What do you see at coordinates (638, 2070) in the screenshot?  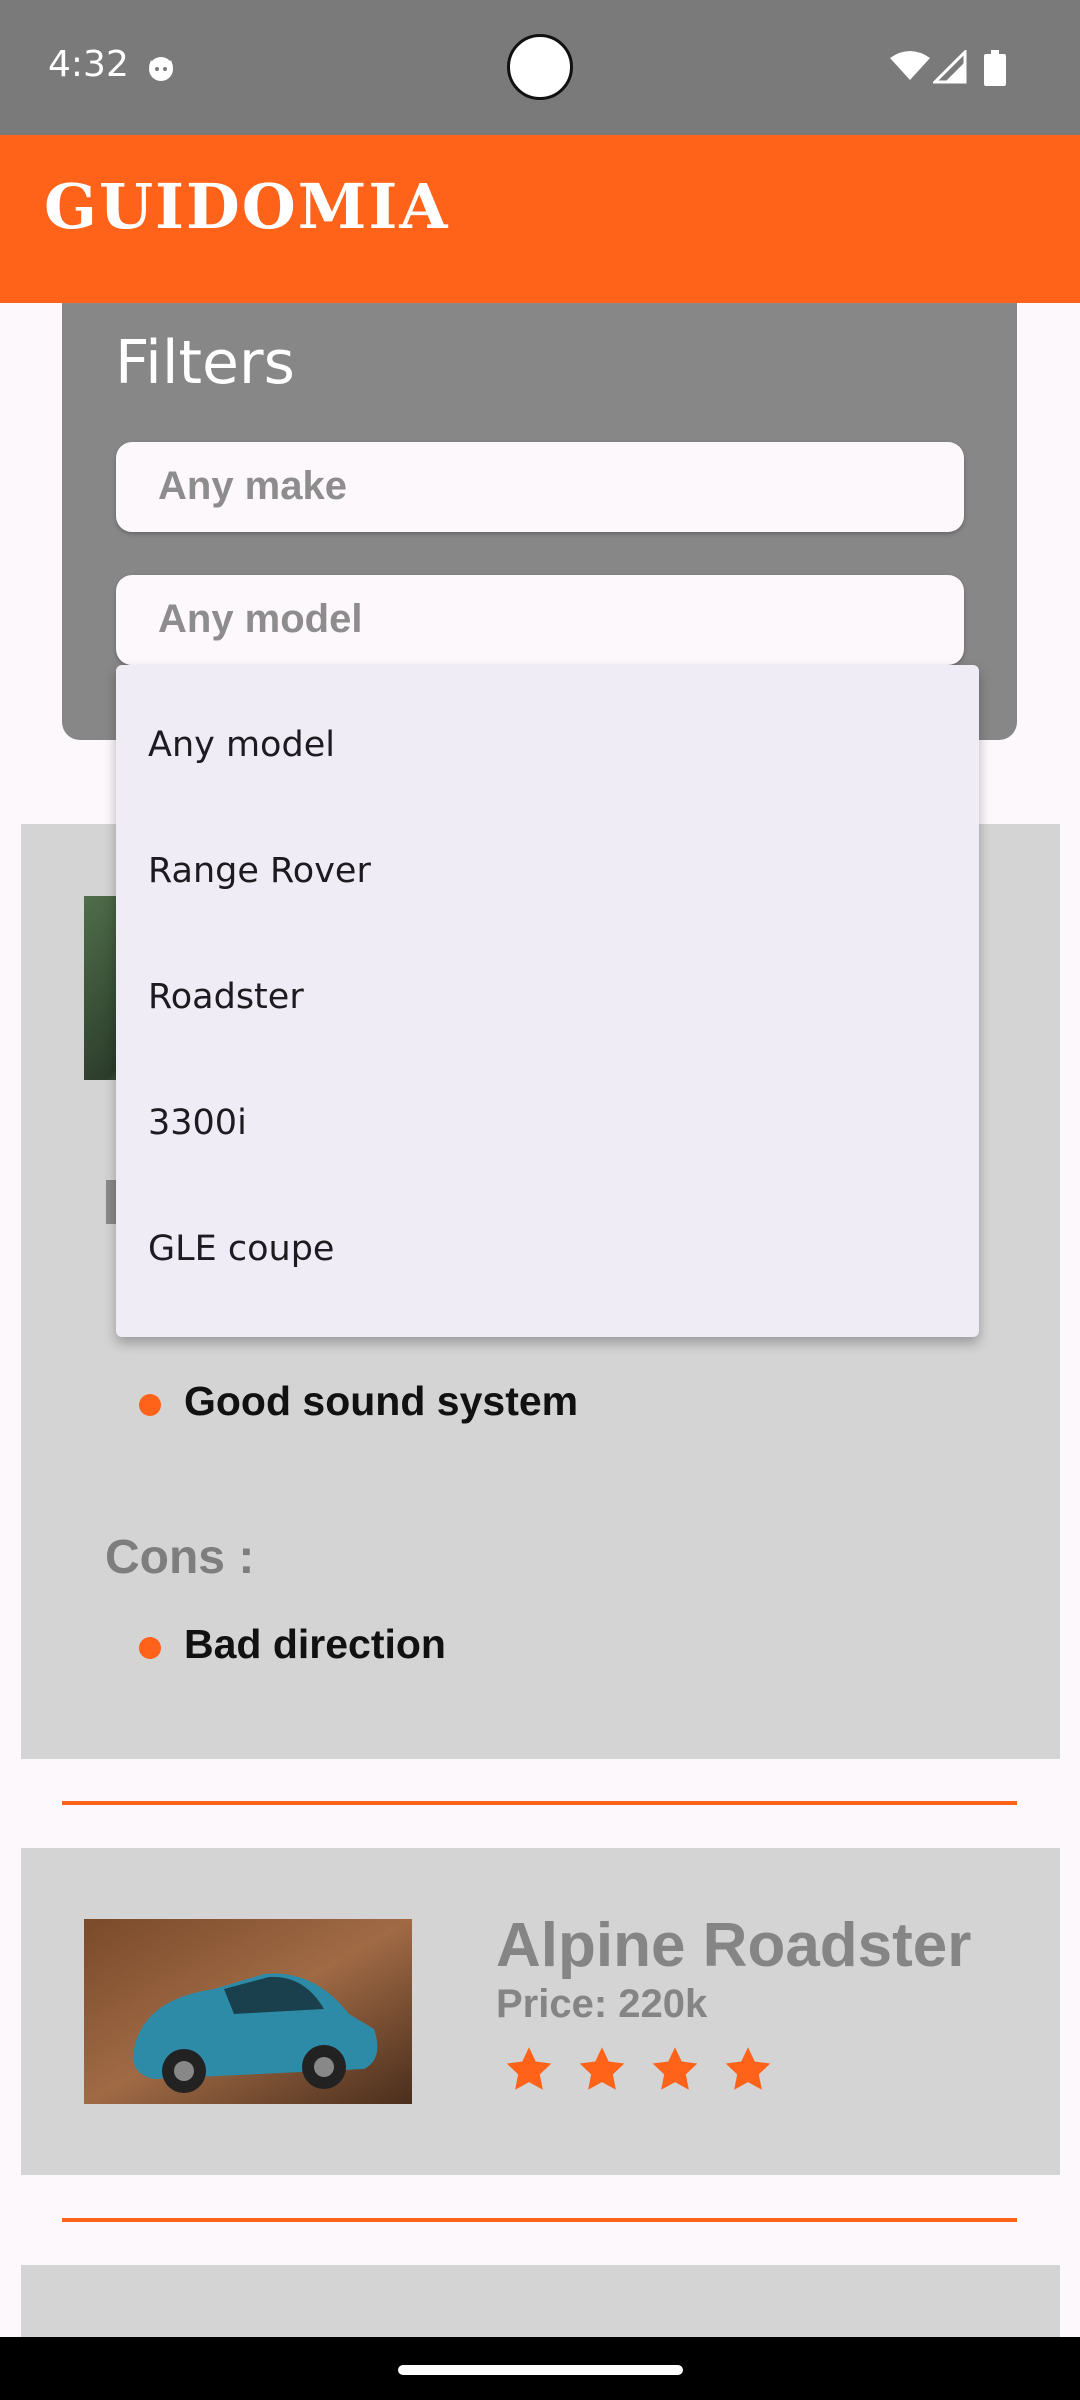 I see `star-rating` at bounding box center [638, 2070].